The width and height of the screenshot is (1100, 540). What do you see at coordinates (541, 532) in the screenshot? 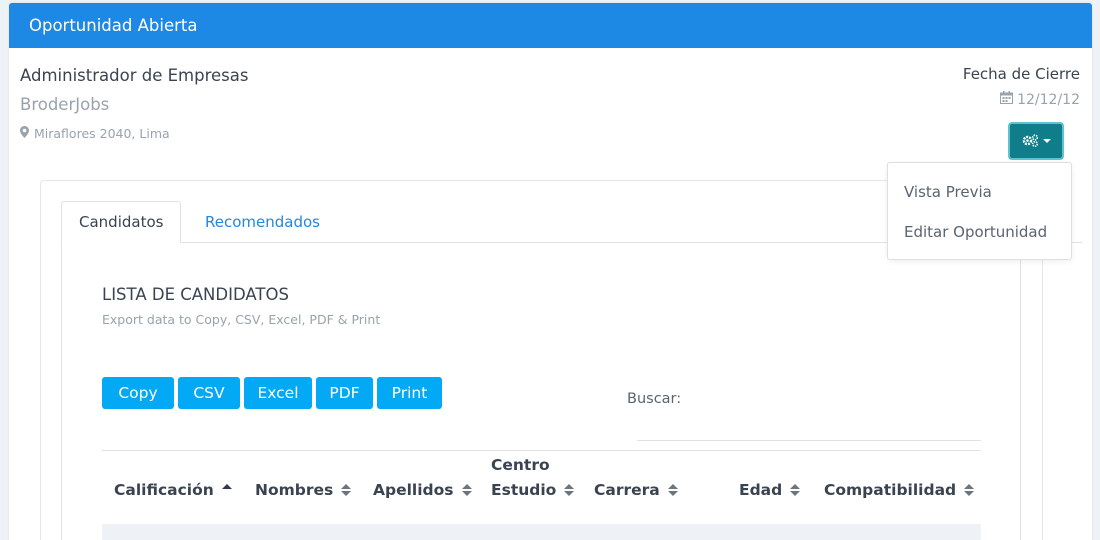
I see `table-row` at bounding box center [541, 532].